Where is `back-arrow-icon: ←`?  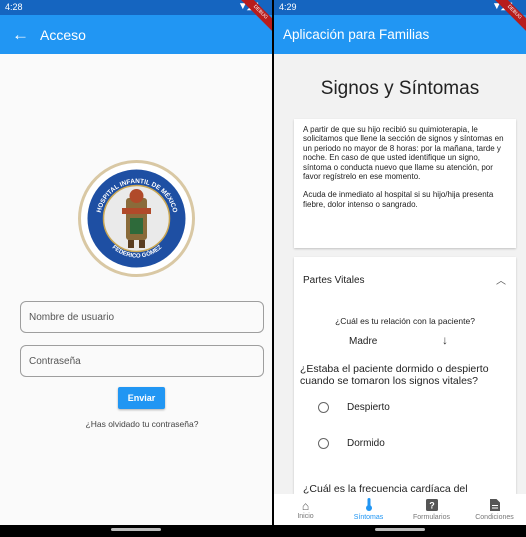 back-arrow-icon: ← is located at coordinates (26, 35).